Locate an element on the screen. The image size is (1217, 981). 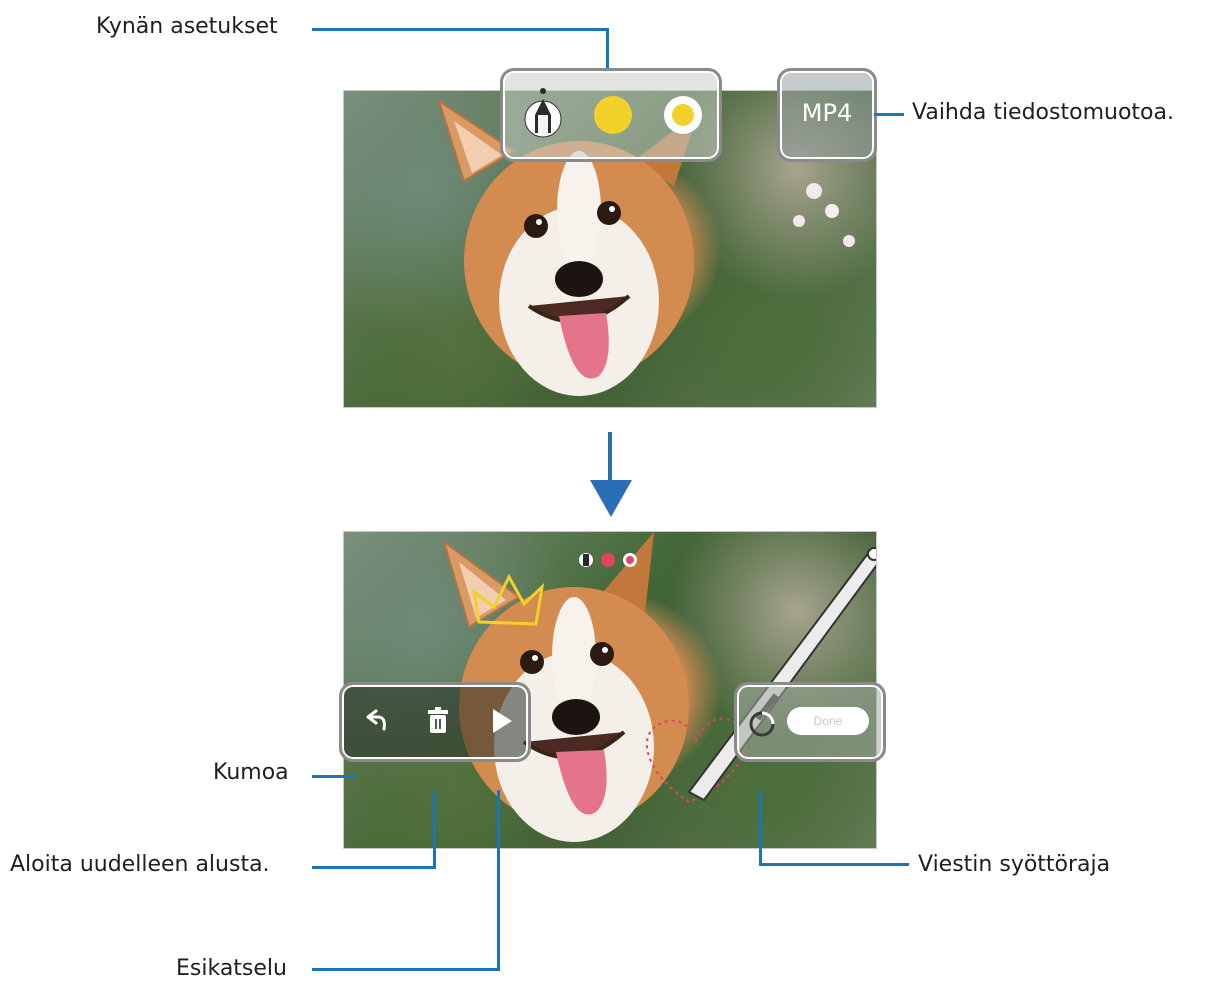
label-input-limit: Viestin syöttöraja is located at coordinates (1014, 864).